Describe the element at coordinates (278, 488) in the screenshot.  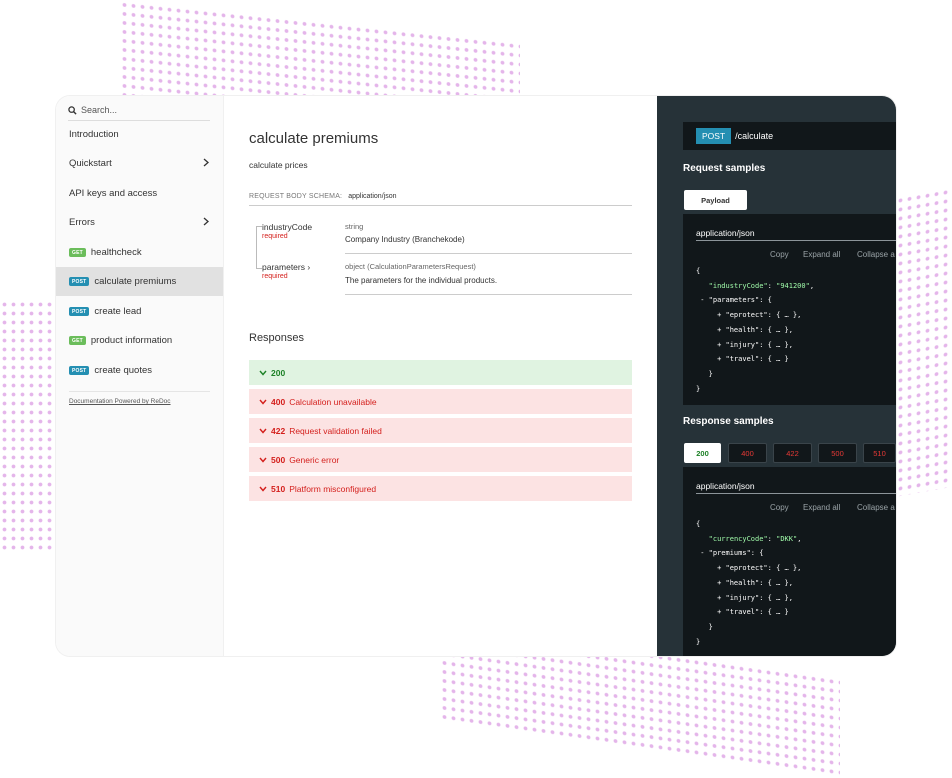
I see `response-code: 510` at that location.